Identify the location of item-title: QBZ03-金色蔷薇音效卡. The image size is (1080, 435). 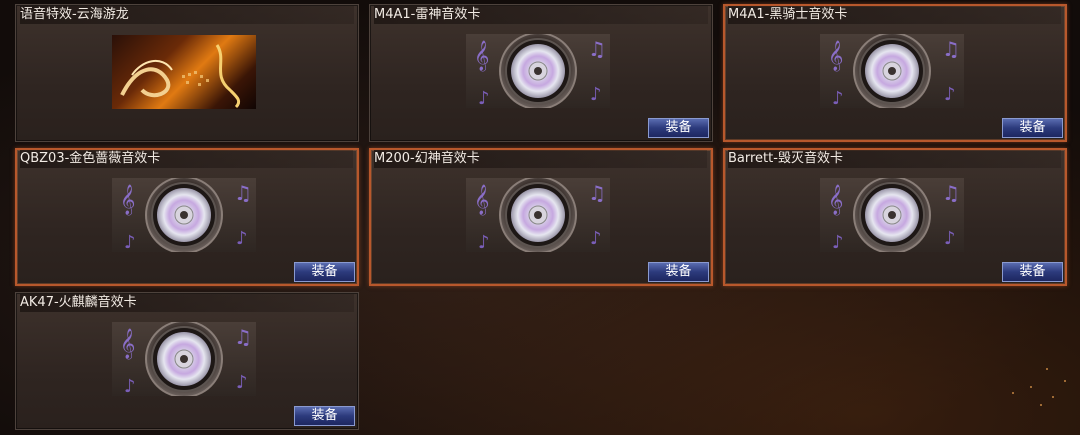
(186, 159).